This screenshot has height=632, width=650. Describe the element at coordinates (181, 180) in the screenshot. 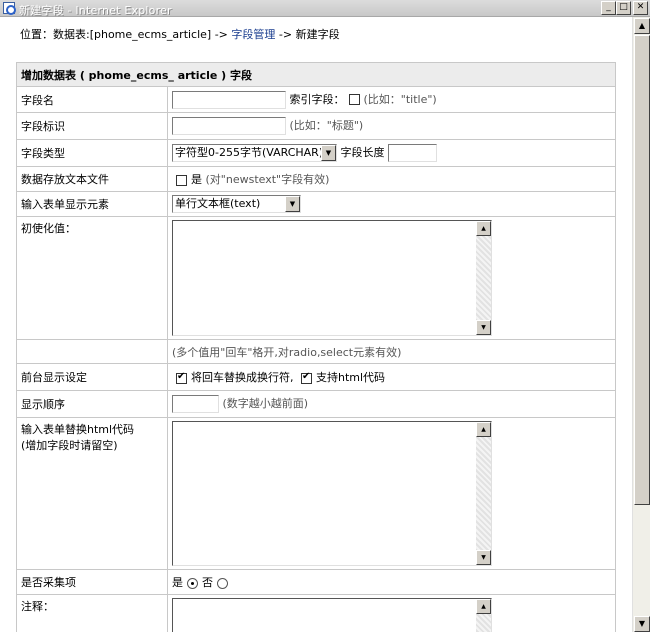

I see `store-file-checkbox` at that location.